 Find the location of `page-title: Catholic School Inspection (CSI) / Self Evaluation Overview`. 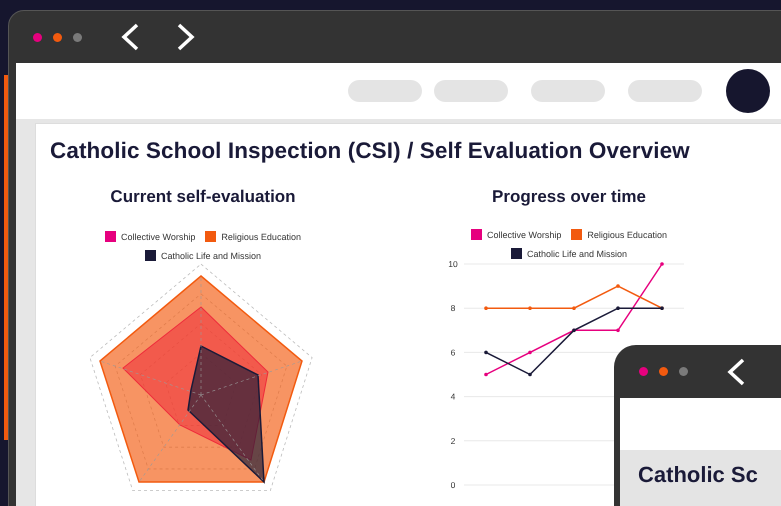

page-title: Catholic School Inspection (CSI) / Self Evaluation Overview is located at coordinates (370, 150).